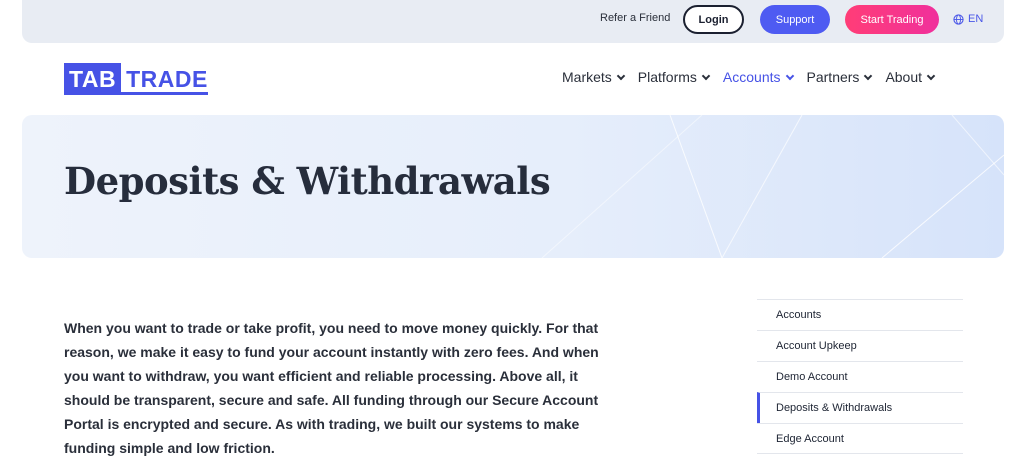  I want to click on sidebar-item-demo-account: Demo Account, so click(860, 376).